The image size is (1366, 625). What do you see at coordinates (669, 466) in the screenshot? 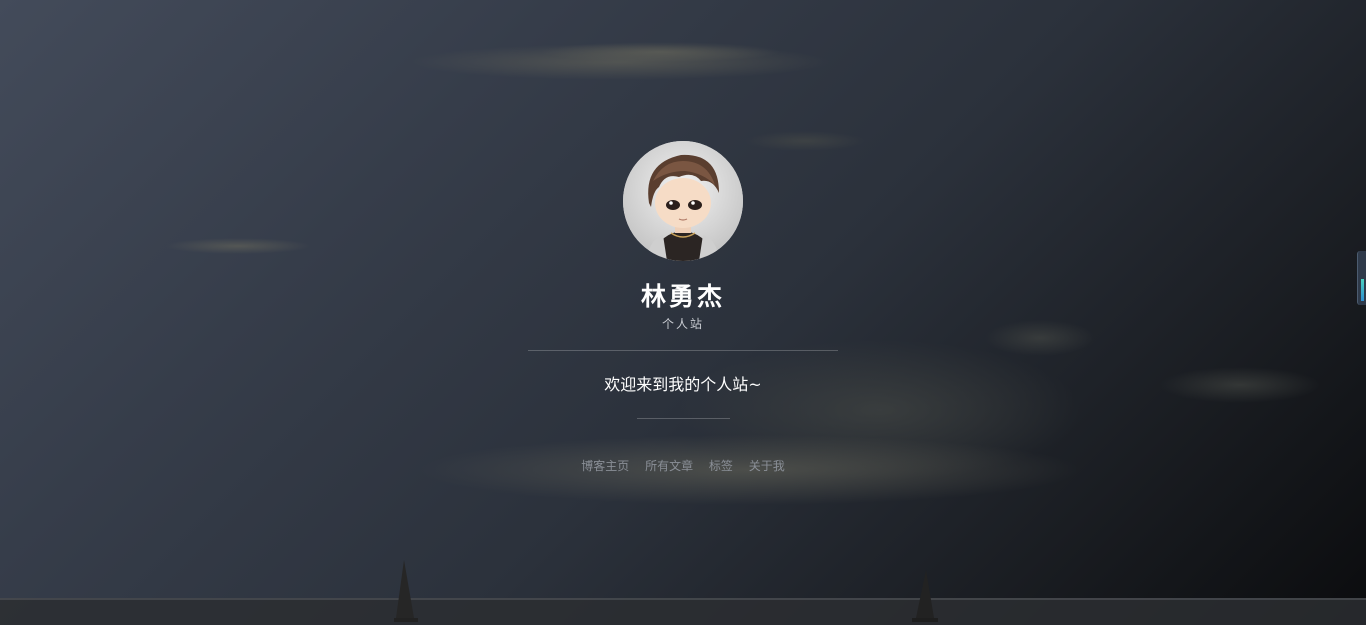
I see `nav-link-all-posts: 所有文章` at bounding box center [669, 466].